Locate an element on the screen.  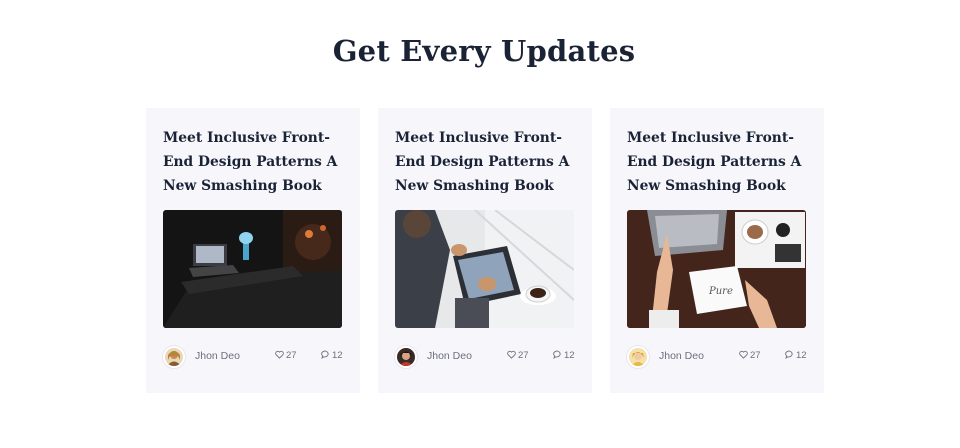
tablet-coffee-image is located at coordinates (484, 269).